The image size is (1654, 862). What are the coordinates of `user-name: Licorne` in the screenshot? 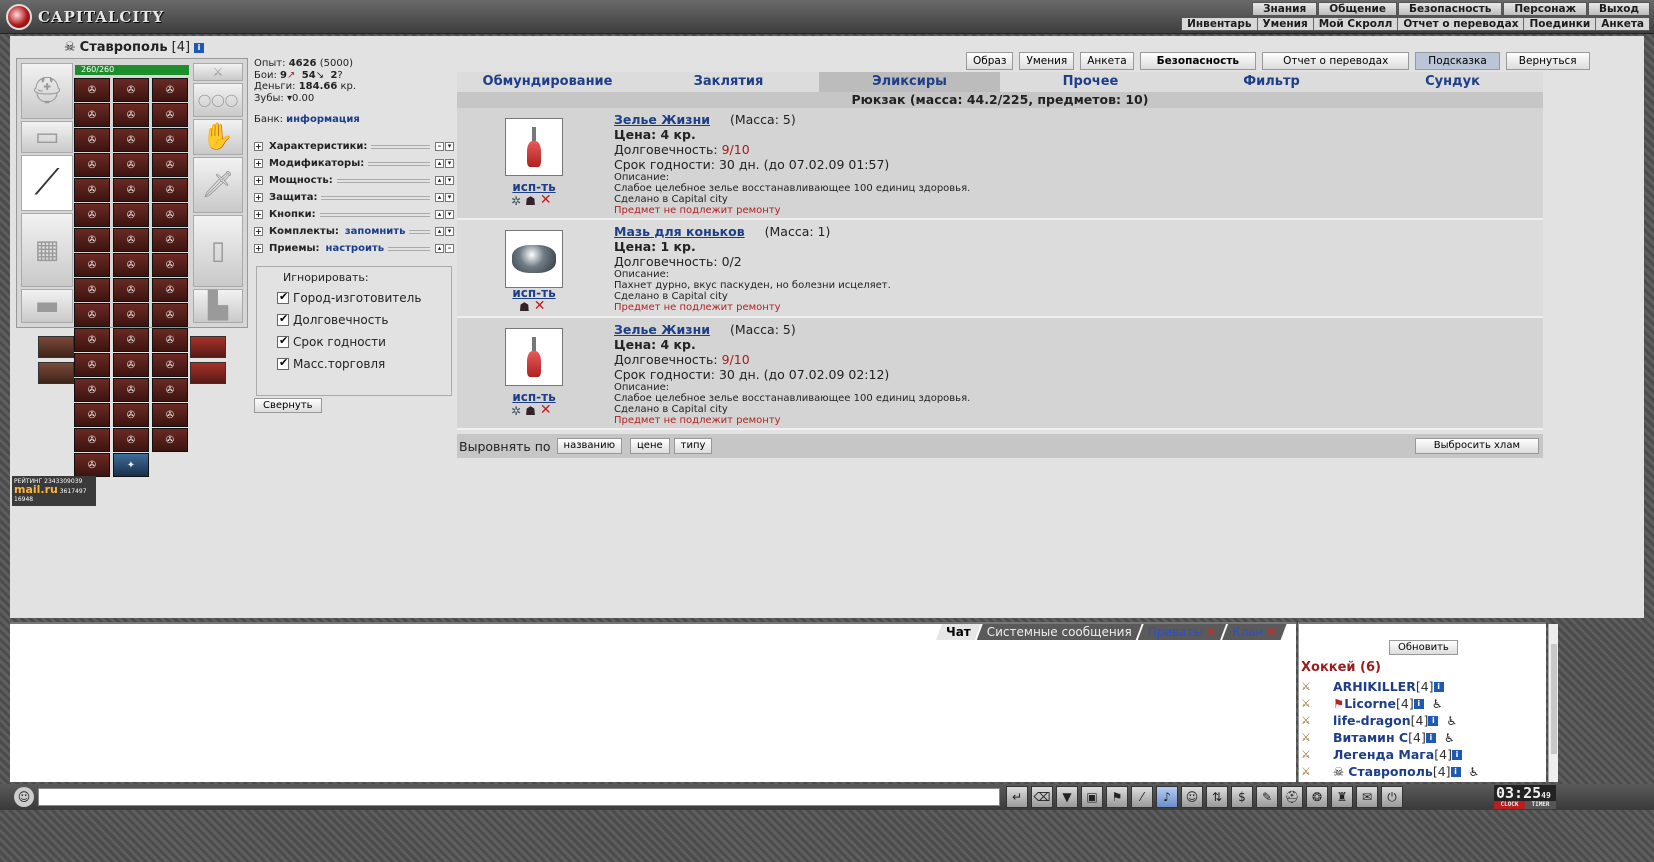 It's located at (1370, 703).